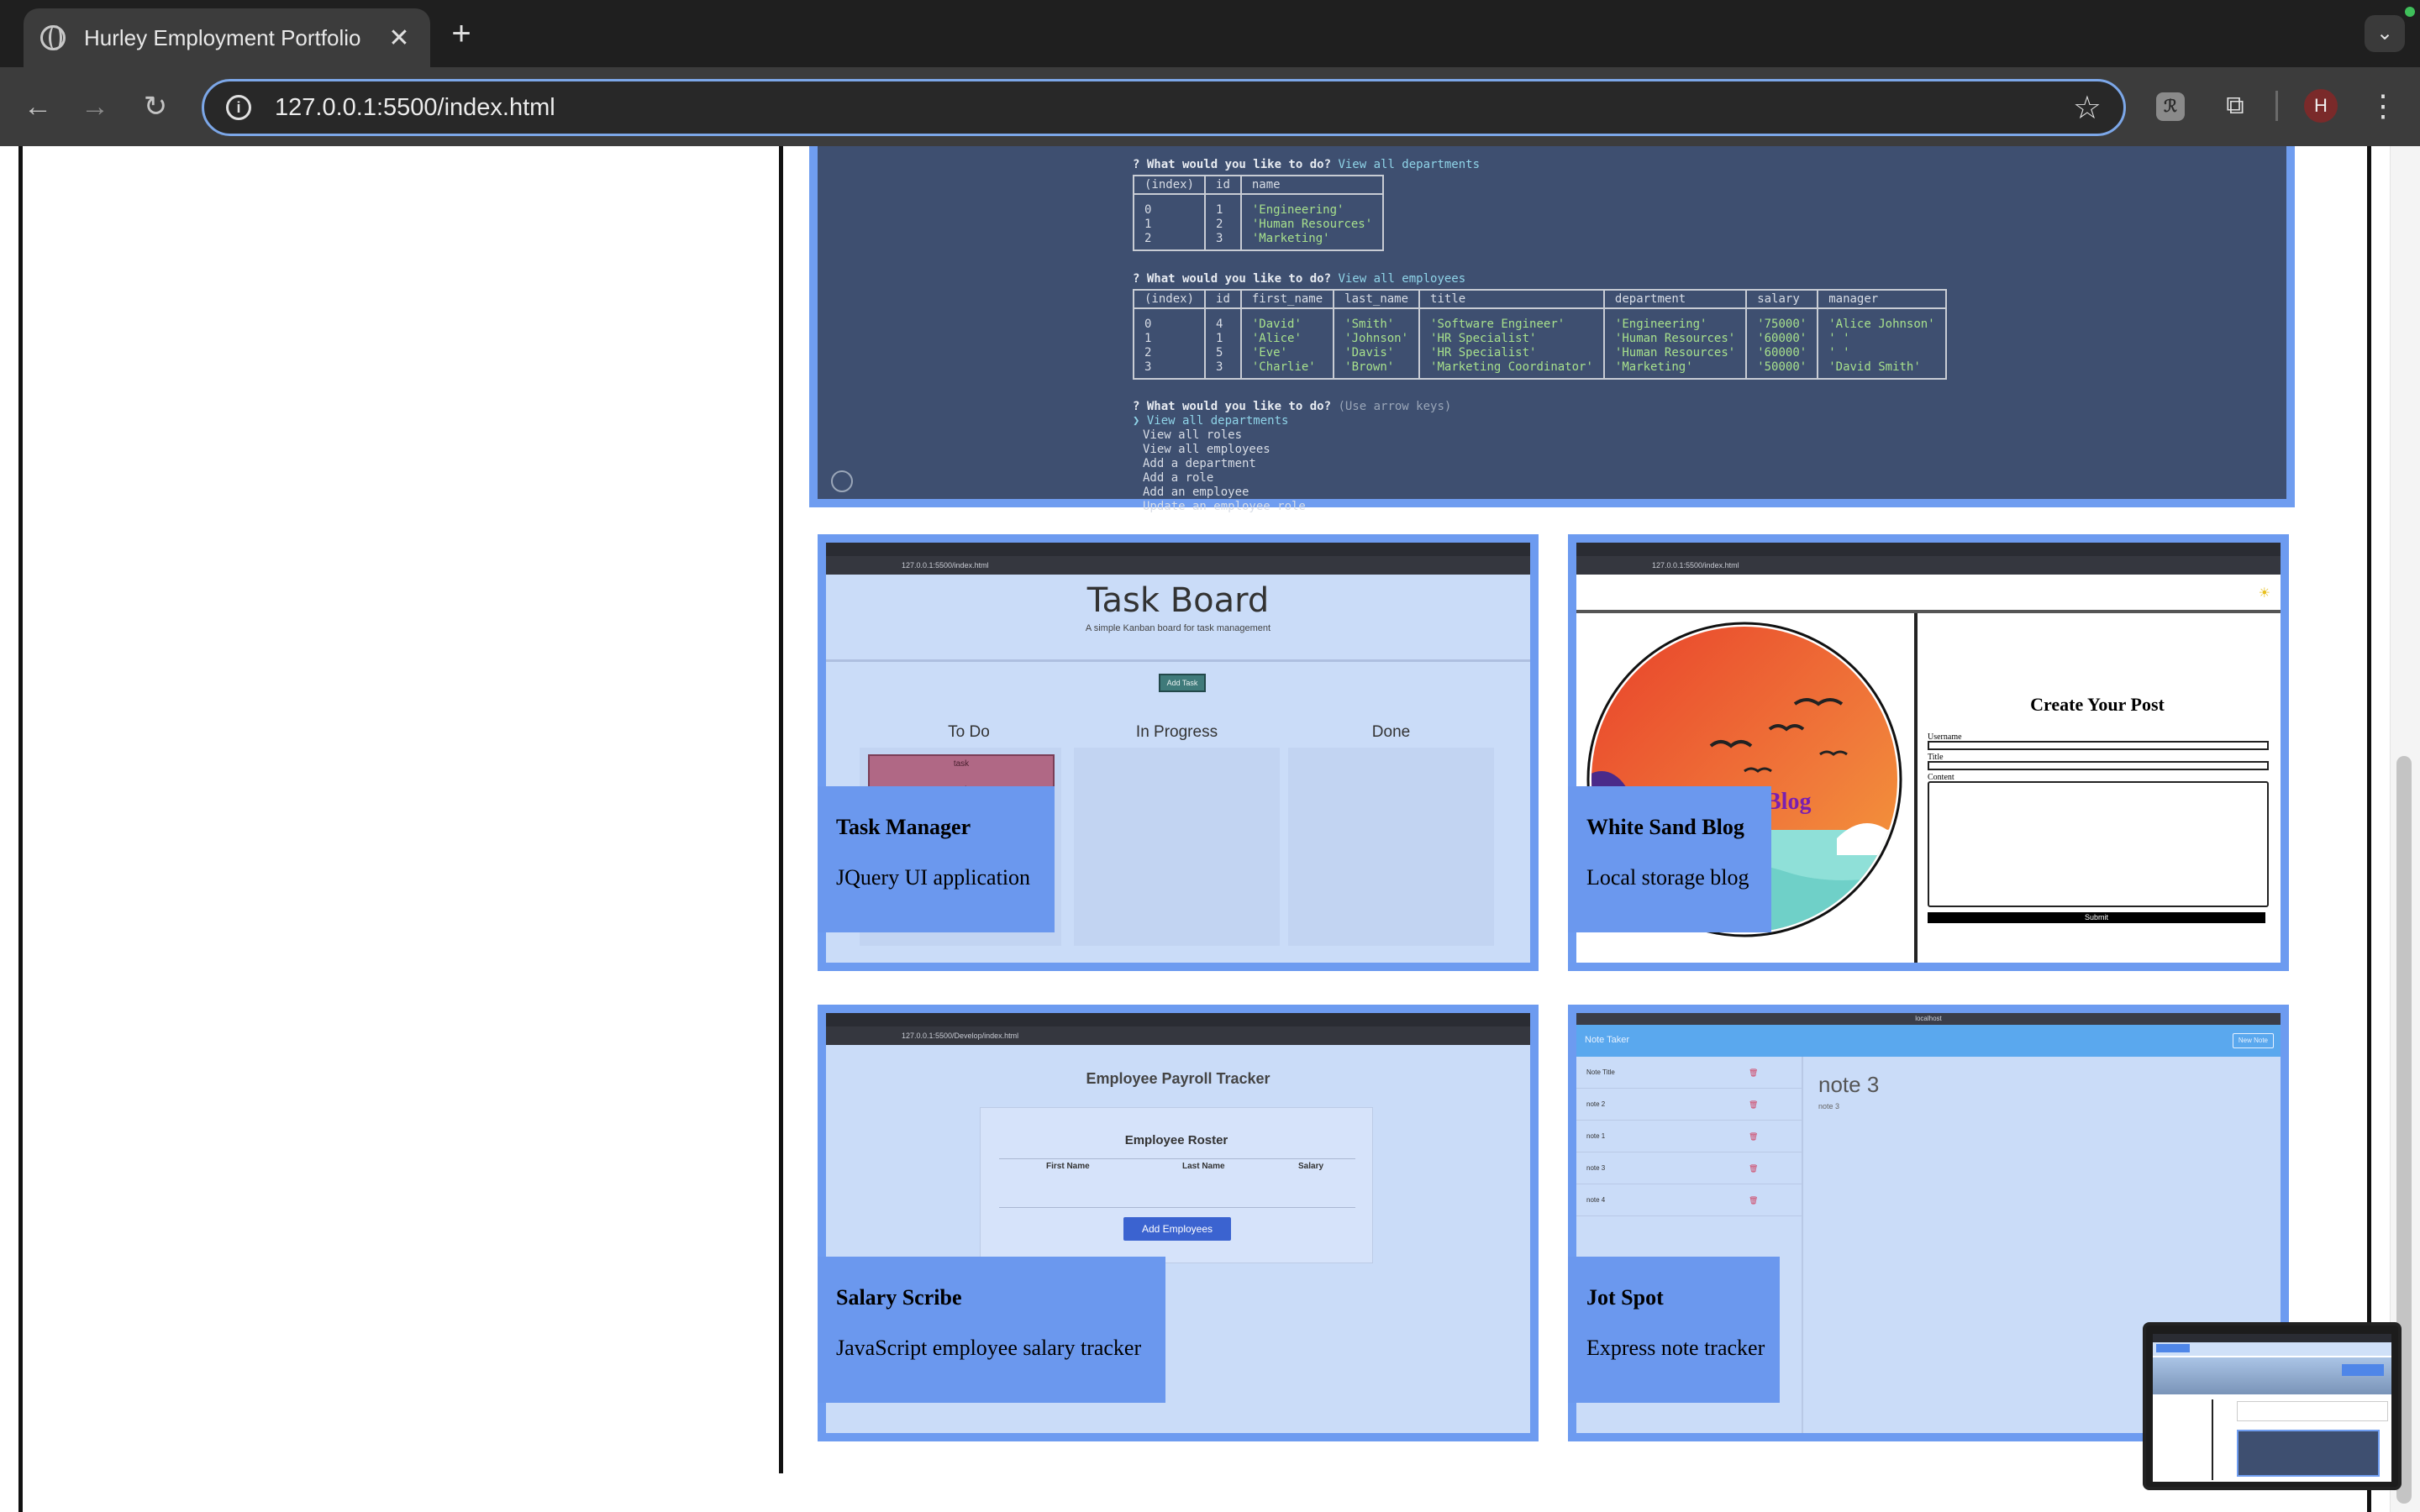 The height and width of the screenshot is (1512, 2420). What do you see at coordinates (1689, 1073) in the screenshot?
I see `note-list-item: Note Title 🗑` at bounding box center [1689, 1073].